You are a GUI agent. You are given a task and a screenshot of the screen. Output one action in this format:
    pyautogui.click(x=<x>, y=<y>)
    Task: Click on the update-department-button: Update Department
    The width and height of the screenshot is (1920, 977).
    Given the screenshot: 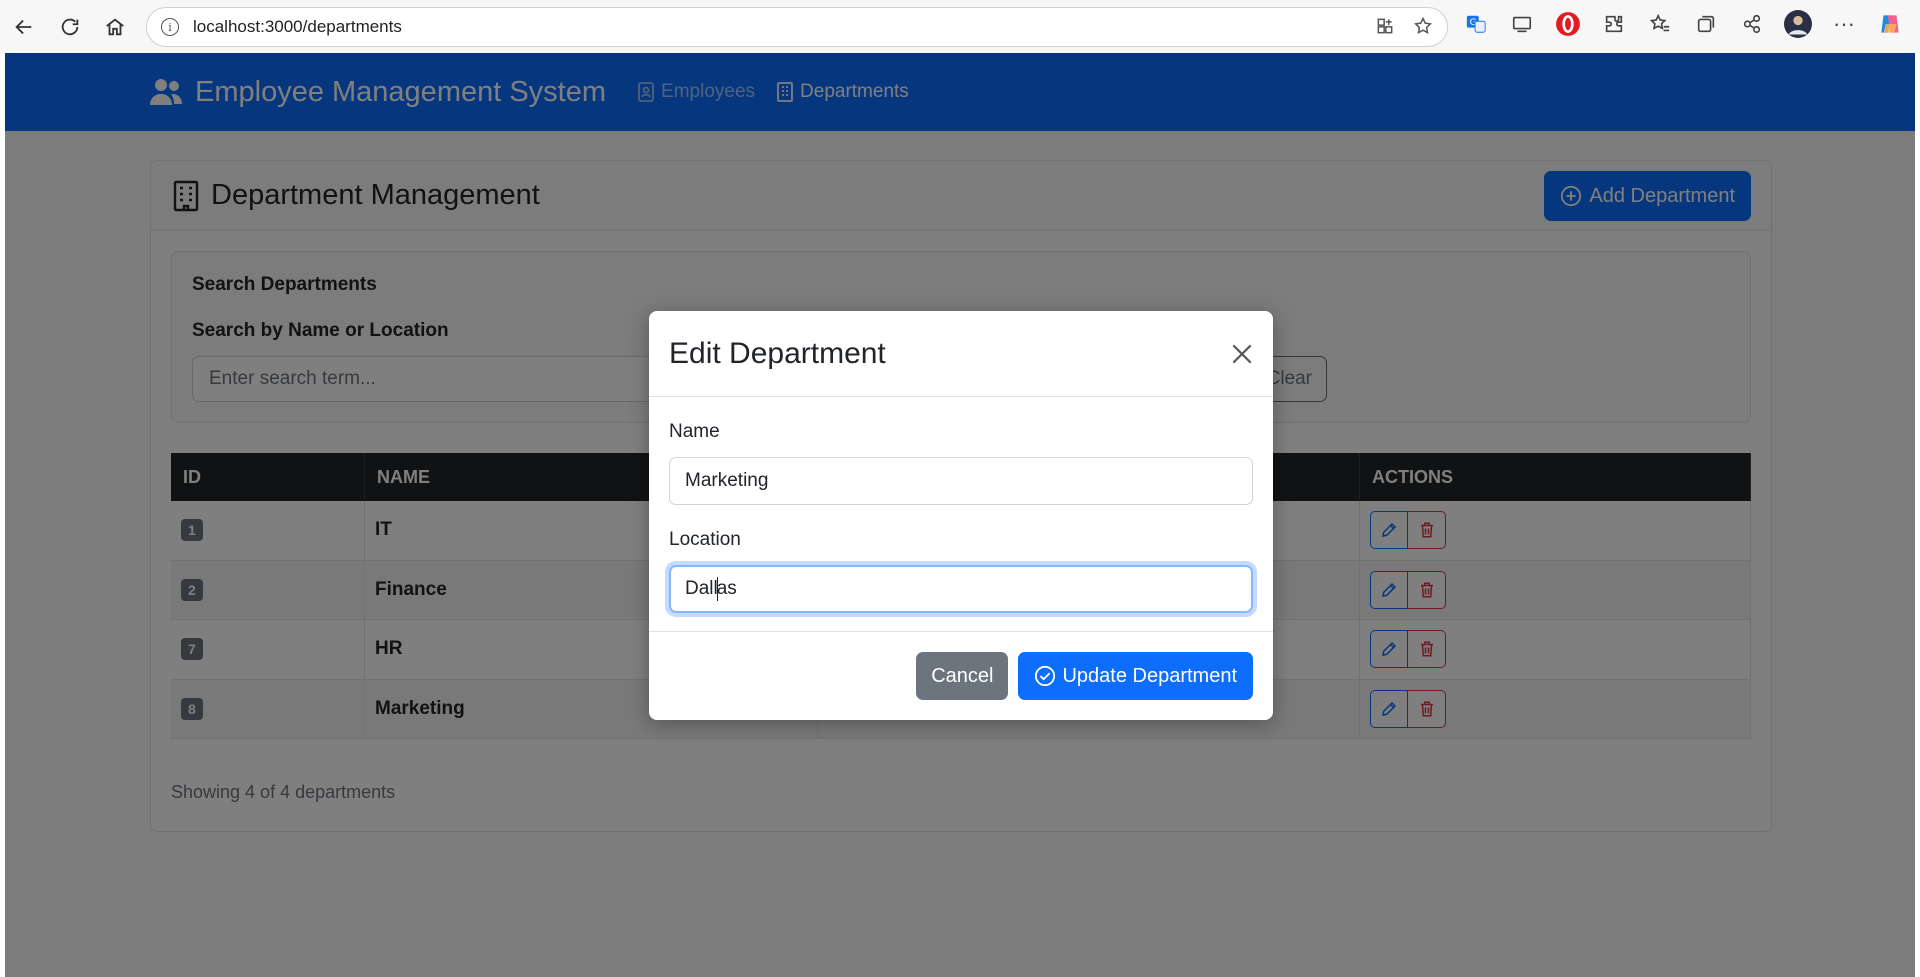 What is the action you would take?
    pyautogui.click(x=1135, y=676)
    